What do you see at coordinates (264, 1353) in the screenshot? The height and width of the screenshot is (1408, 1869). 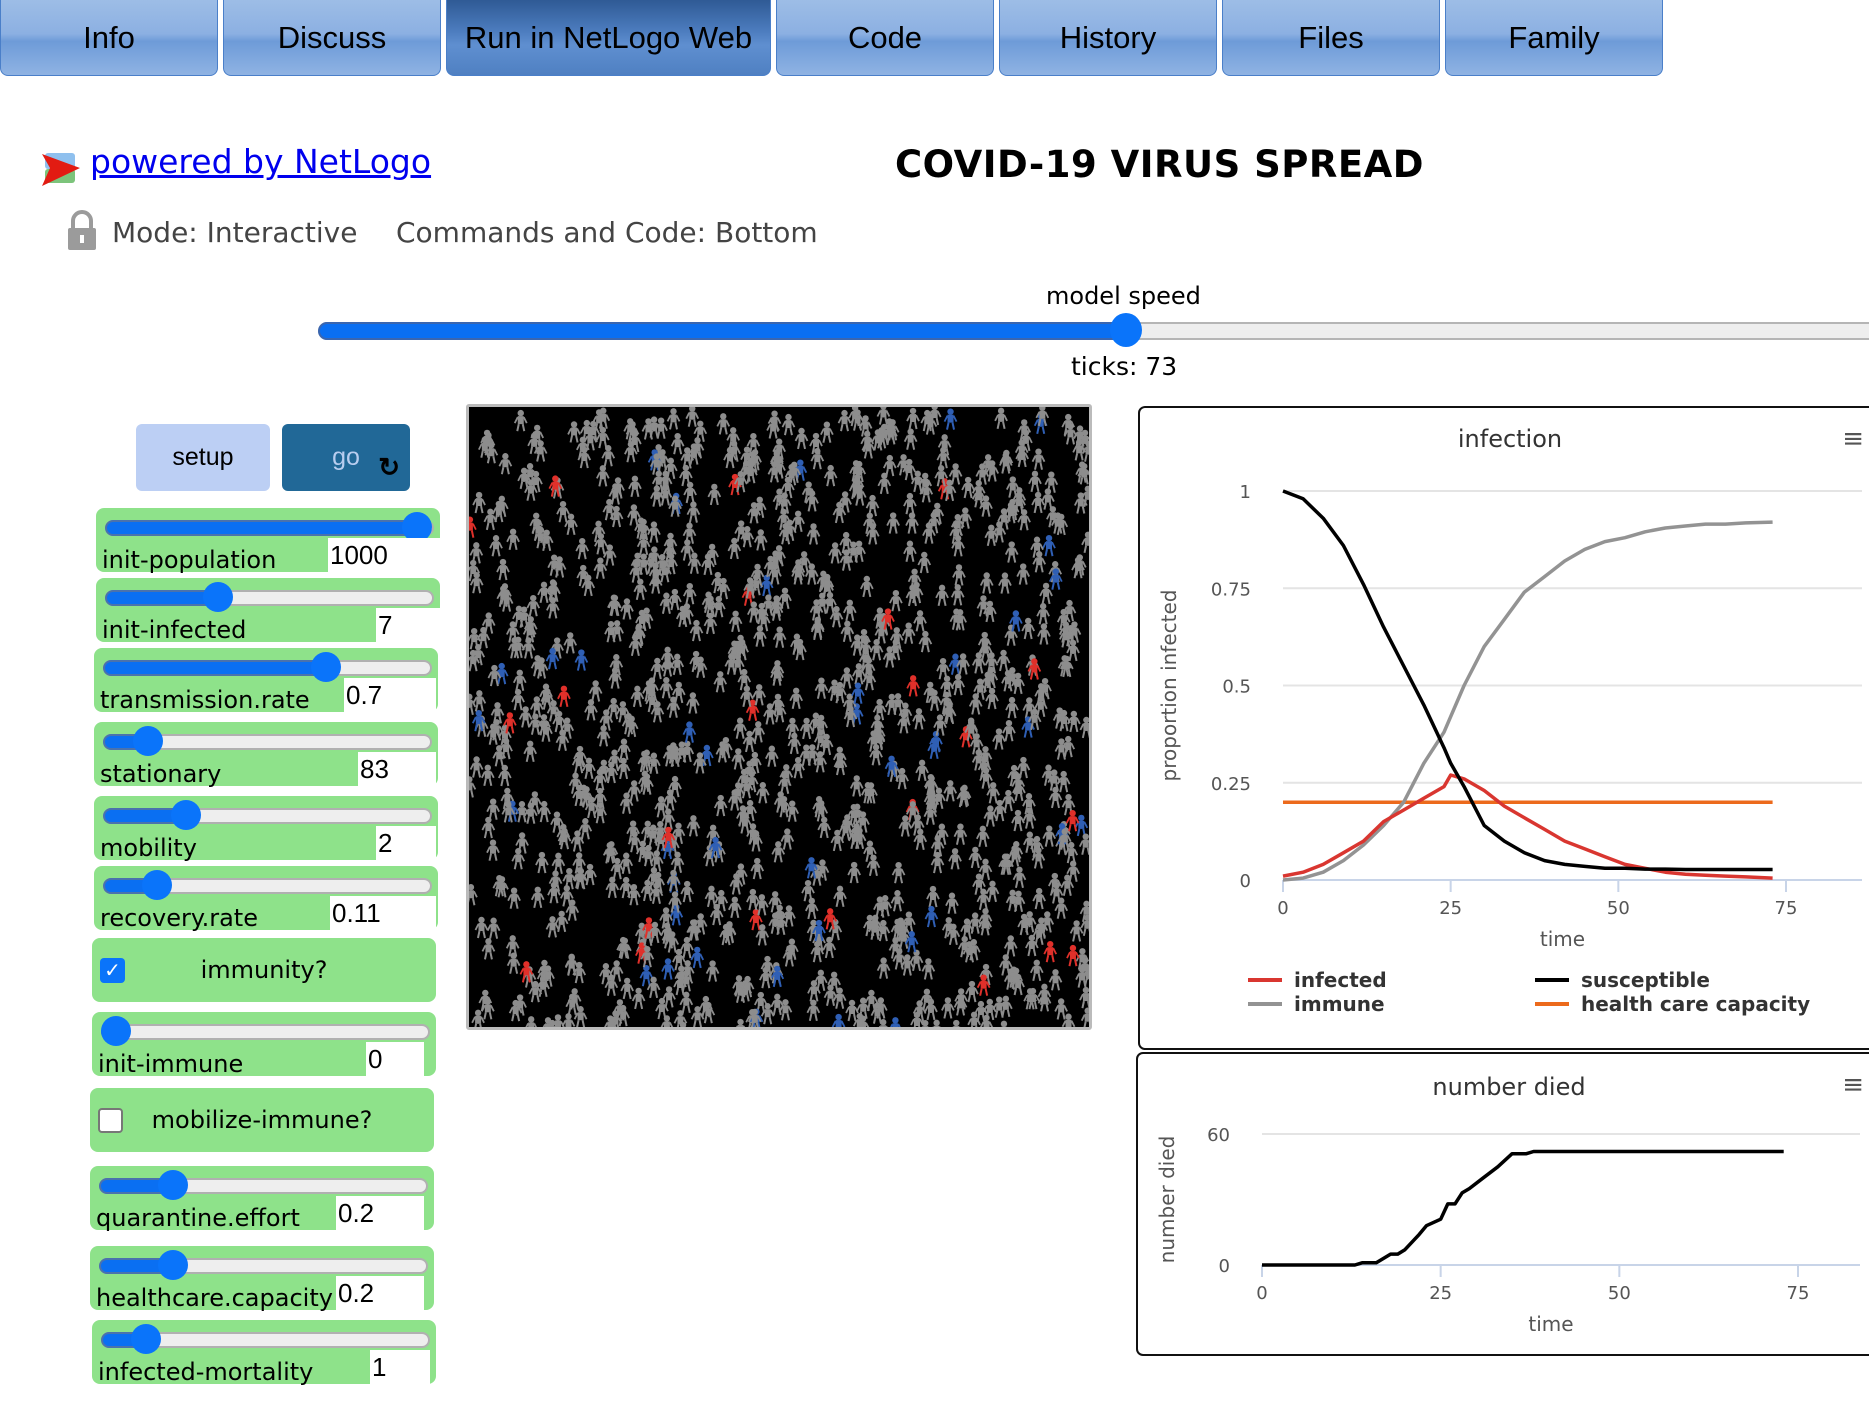 I see `slider-infected-mortality: infected-mortality 1` at bounding box center [264, 1353].